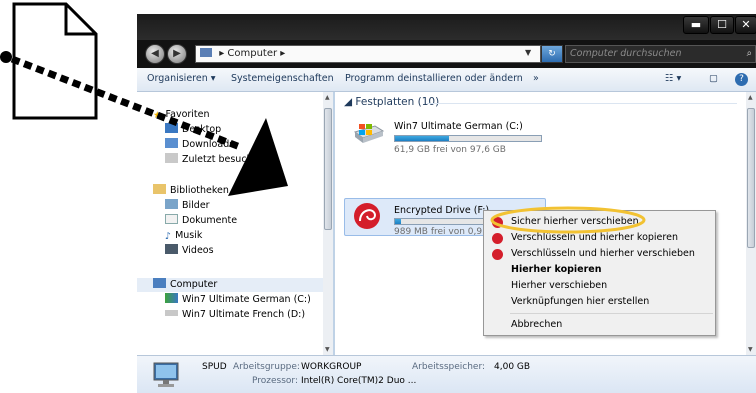 This screenshot has width=756, height=393. I want to click on highlight-ring, so click(568, 220).